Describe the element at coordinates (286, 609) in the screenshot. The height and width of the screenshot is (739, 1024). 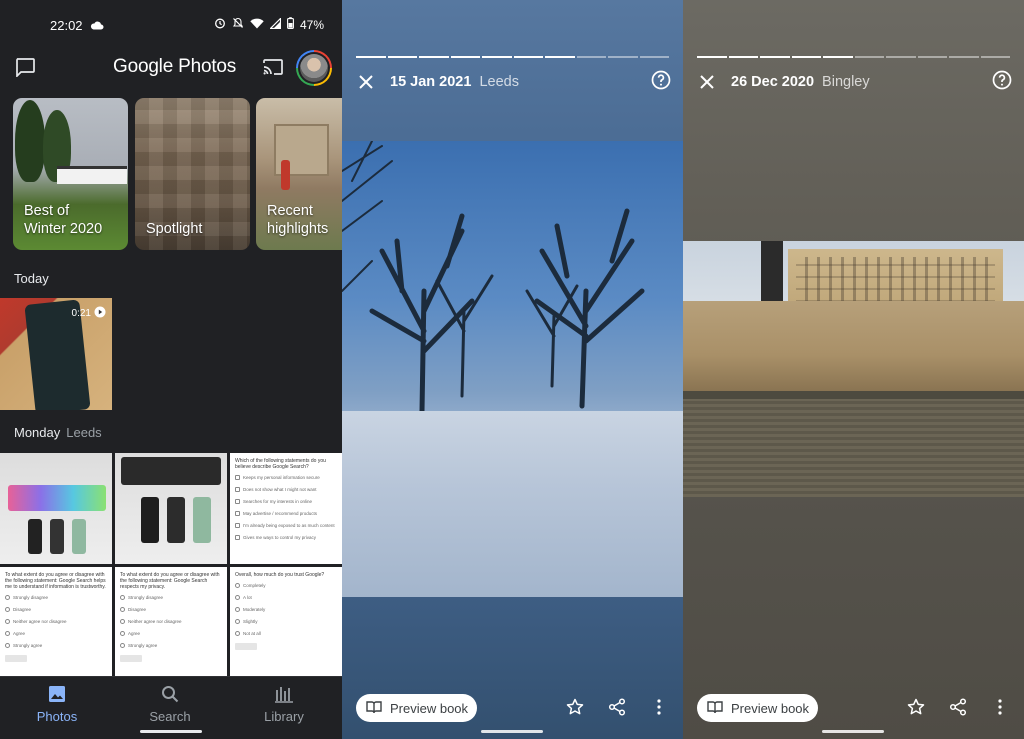
I see `survey-option: Moderately` at that location.